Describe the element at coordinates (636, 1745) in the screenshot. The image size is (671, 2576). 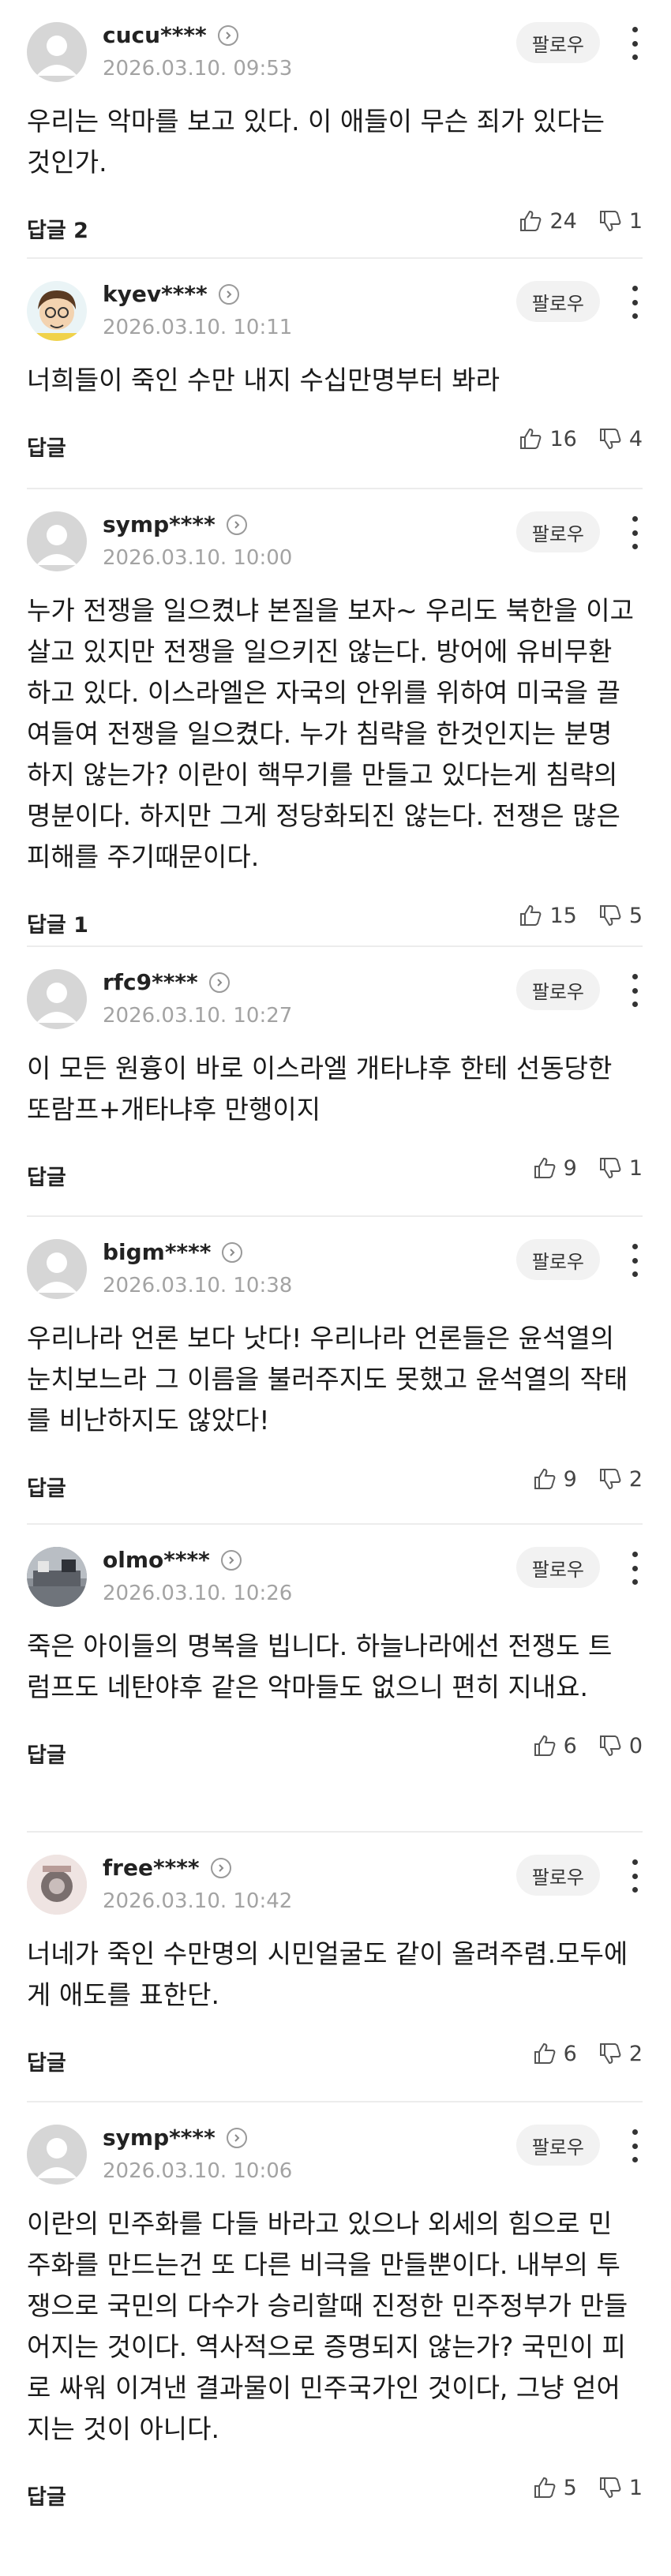
I see `dislike-count: 0` at that location.